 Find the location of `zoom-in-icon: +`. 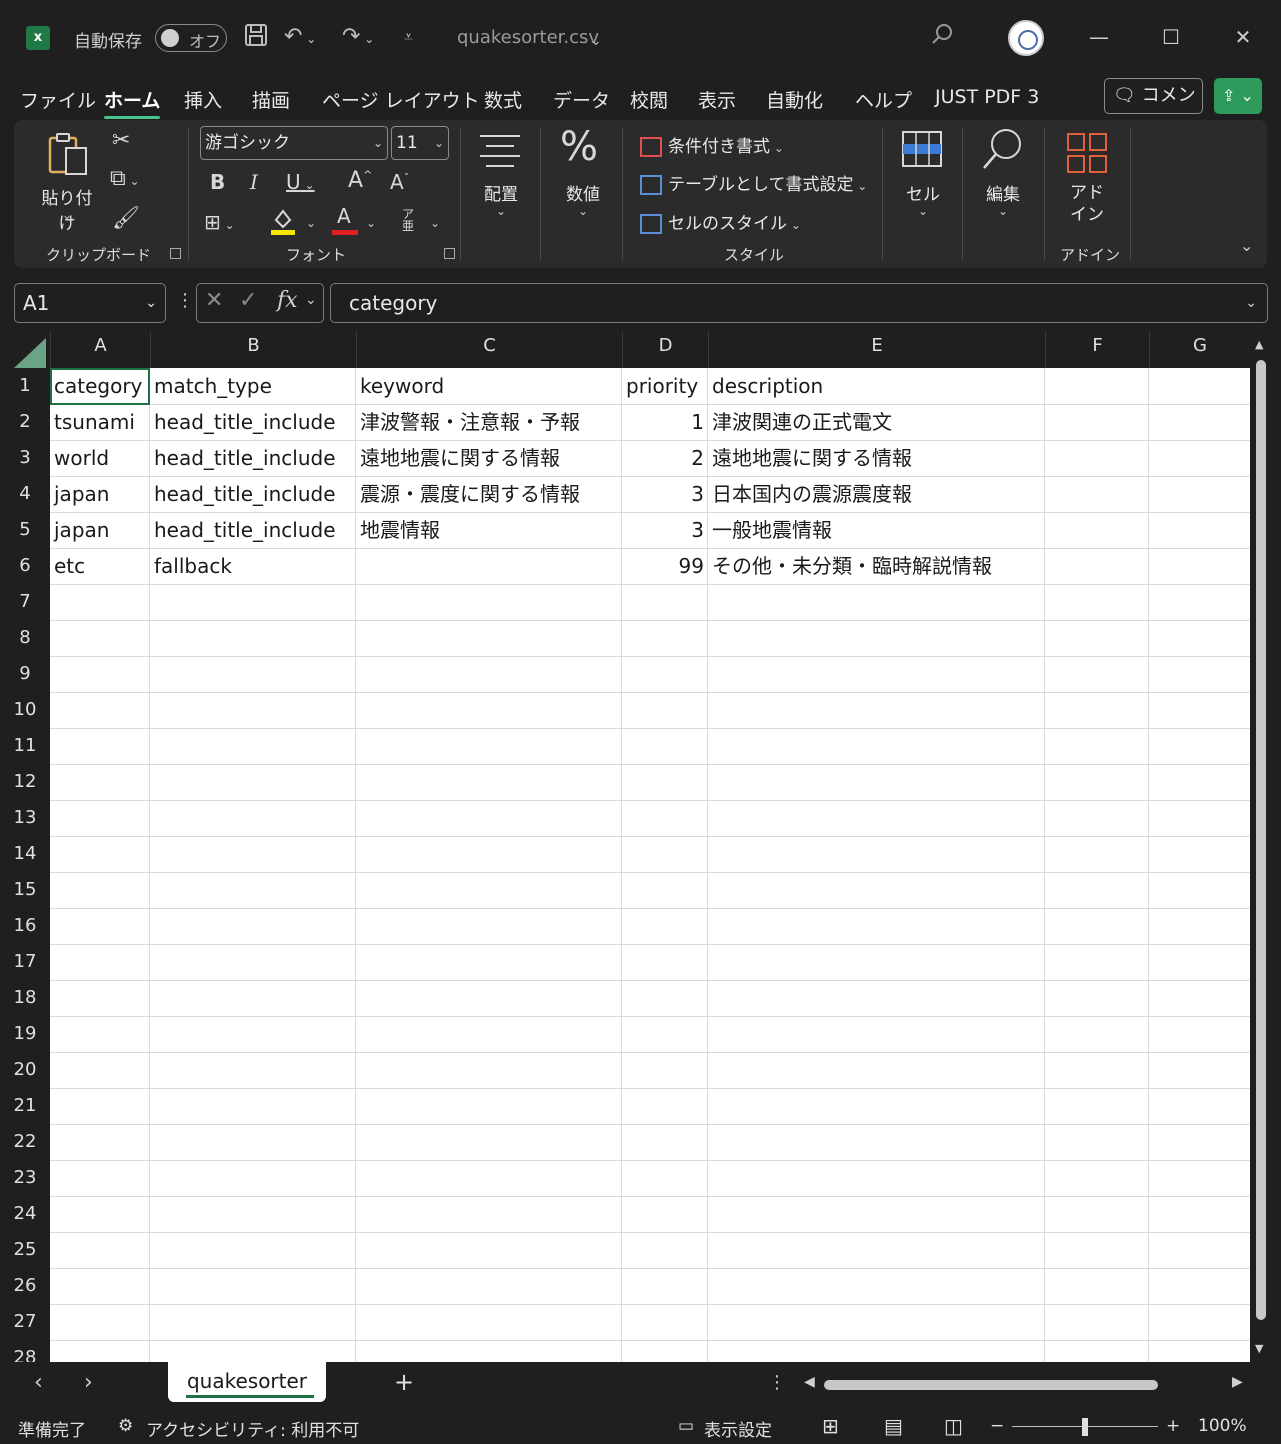

zoom-in-icon: + is located at coordinates (1173, 1426).